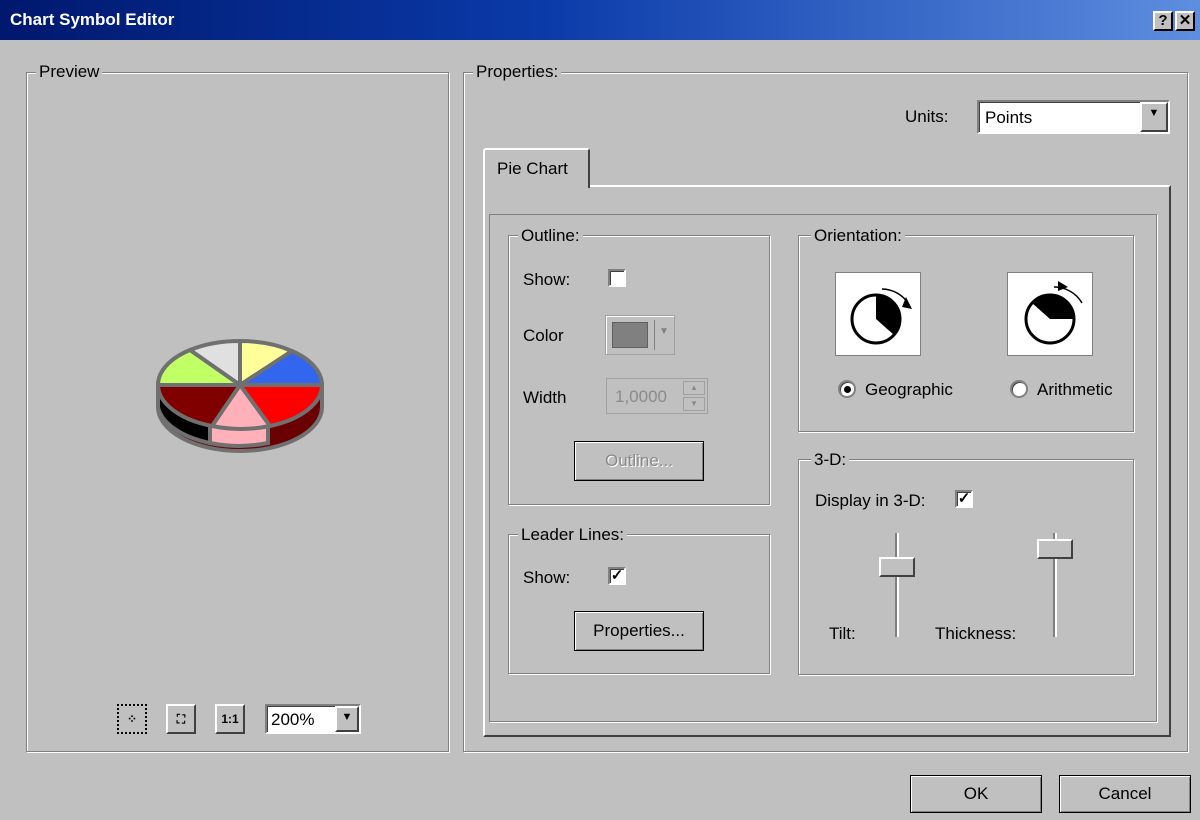 The image size is (1200, 820). What do you see at coordinates (1050, 314) in the screenshot?
I see `arithmetic-orientation-icon` at bounding box center [1050, 314].